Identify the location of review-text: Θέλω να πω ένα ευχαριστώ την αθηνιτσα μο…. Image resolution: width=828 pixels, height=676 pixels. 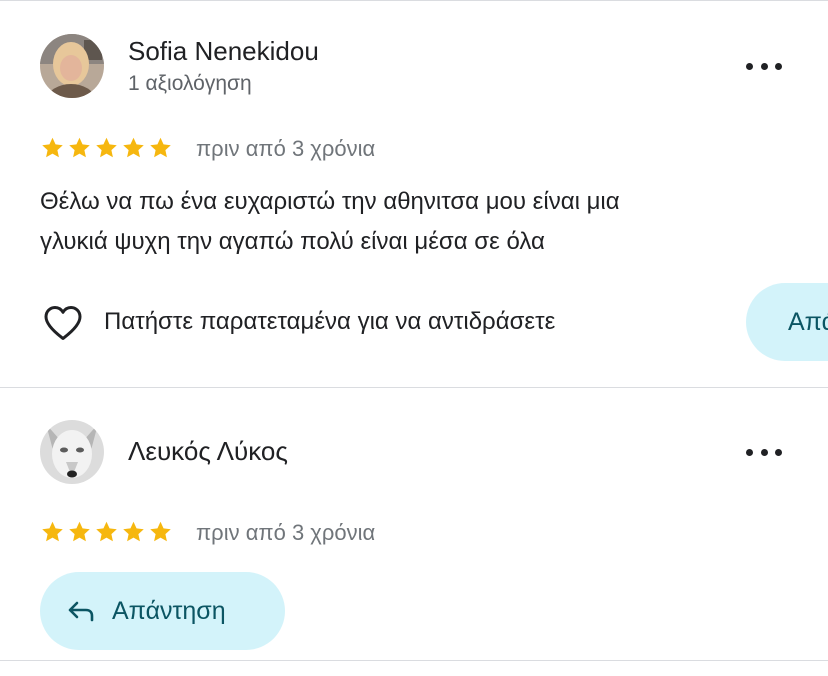
(420, 222).